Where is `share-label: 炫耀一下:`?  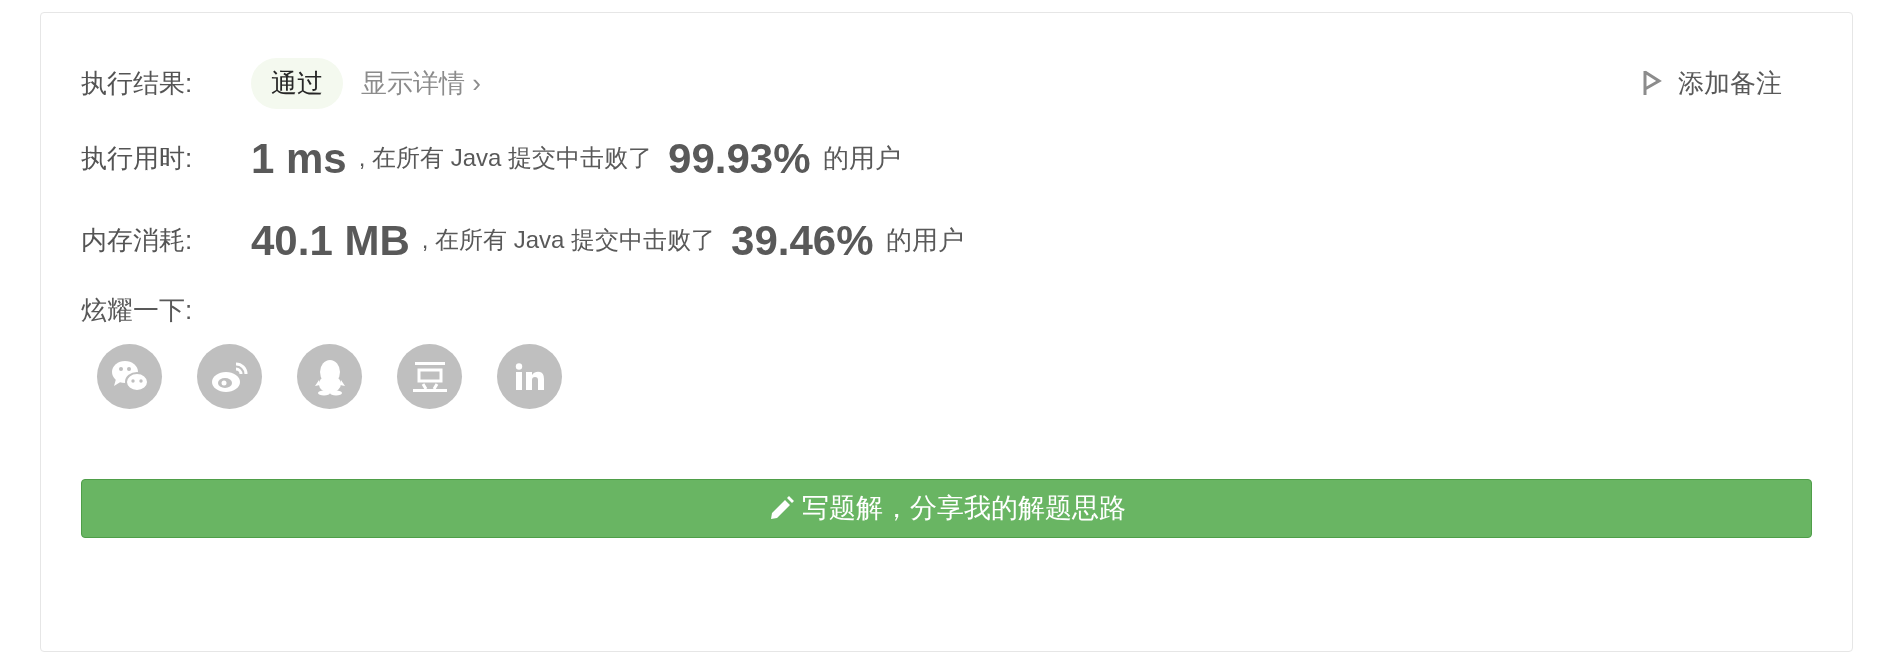 share-label: 炫耀一下: is located at coordinates (137, 310).